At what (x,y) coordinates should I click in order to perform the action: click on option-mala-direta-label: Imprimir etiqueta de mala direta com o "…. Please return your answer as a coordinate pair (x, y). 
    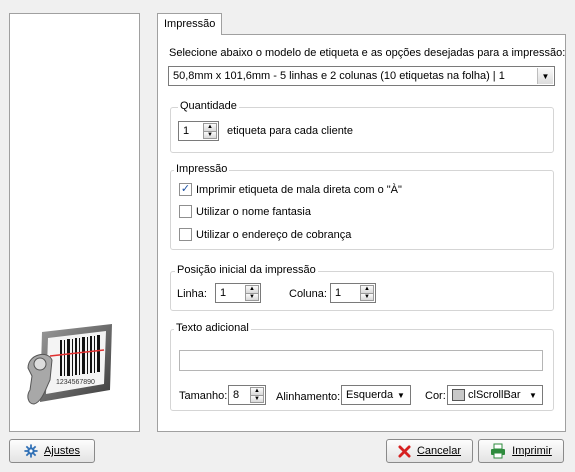
    Looking at the image, I should click on (299, 189).